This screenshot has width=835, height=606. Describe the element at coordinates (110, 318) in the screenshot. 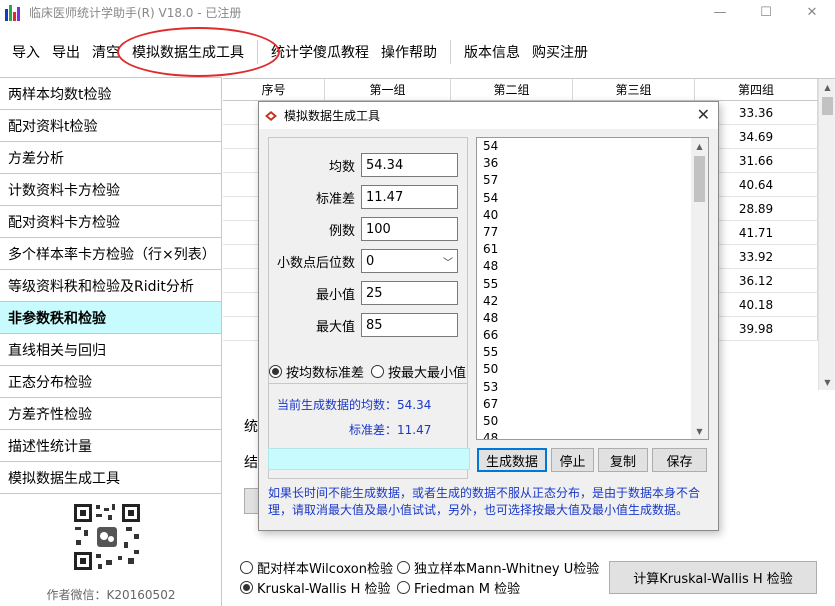

I see `sidebar-item-nonparametric: 非参数秩和检验` at that location.